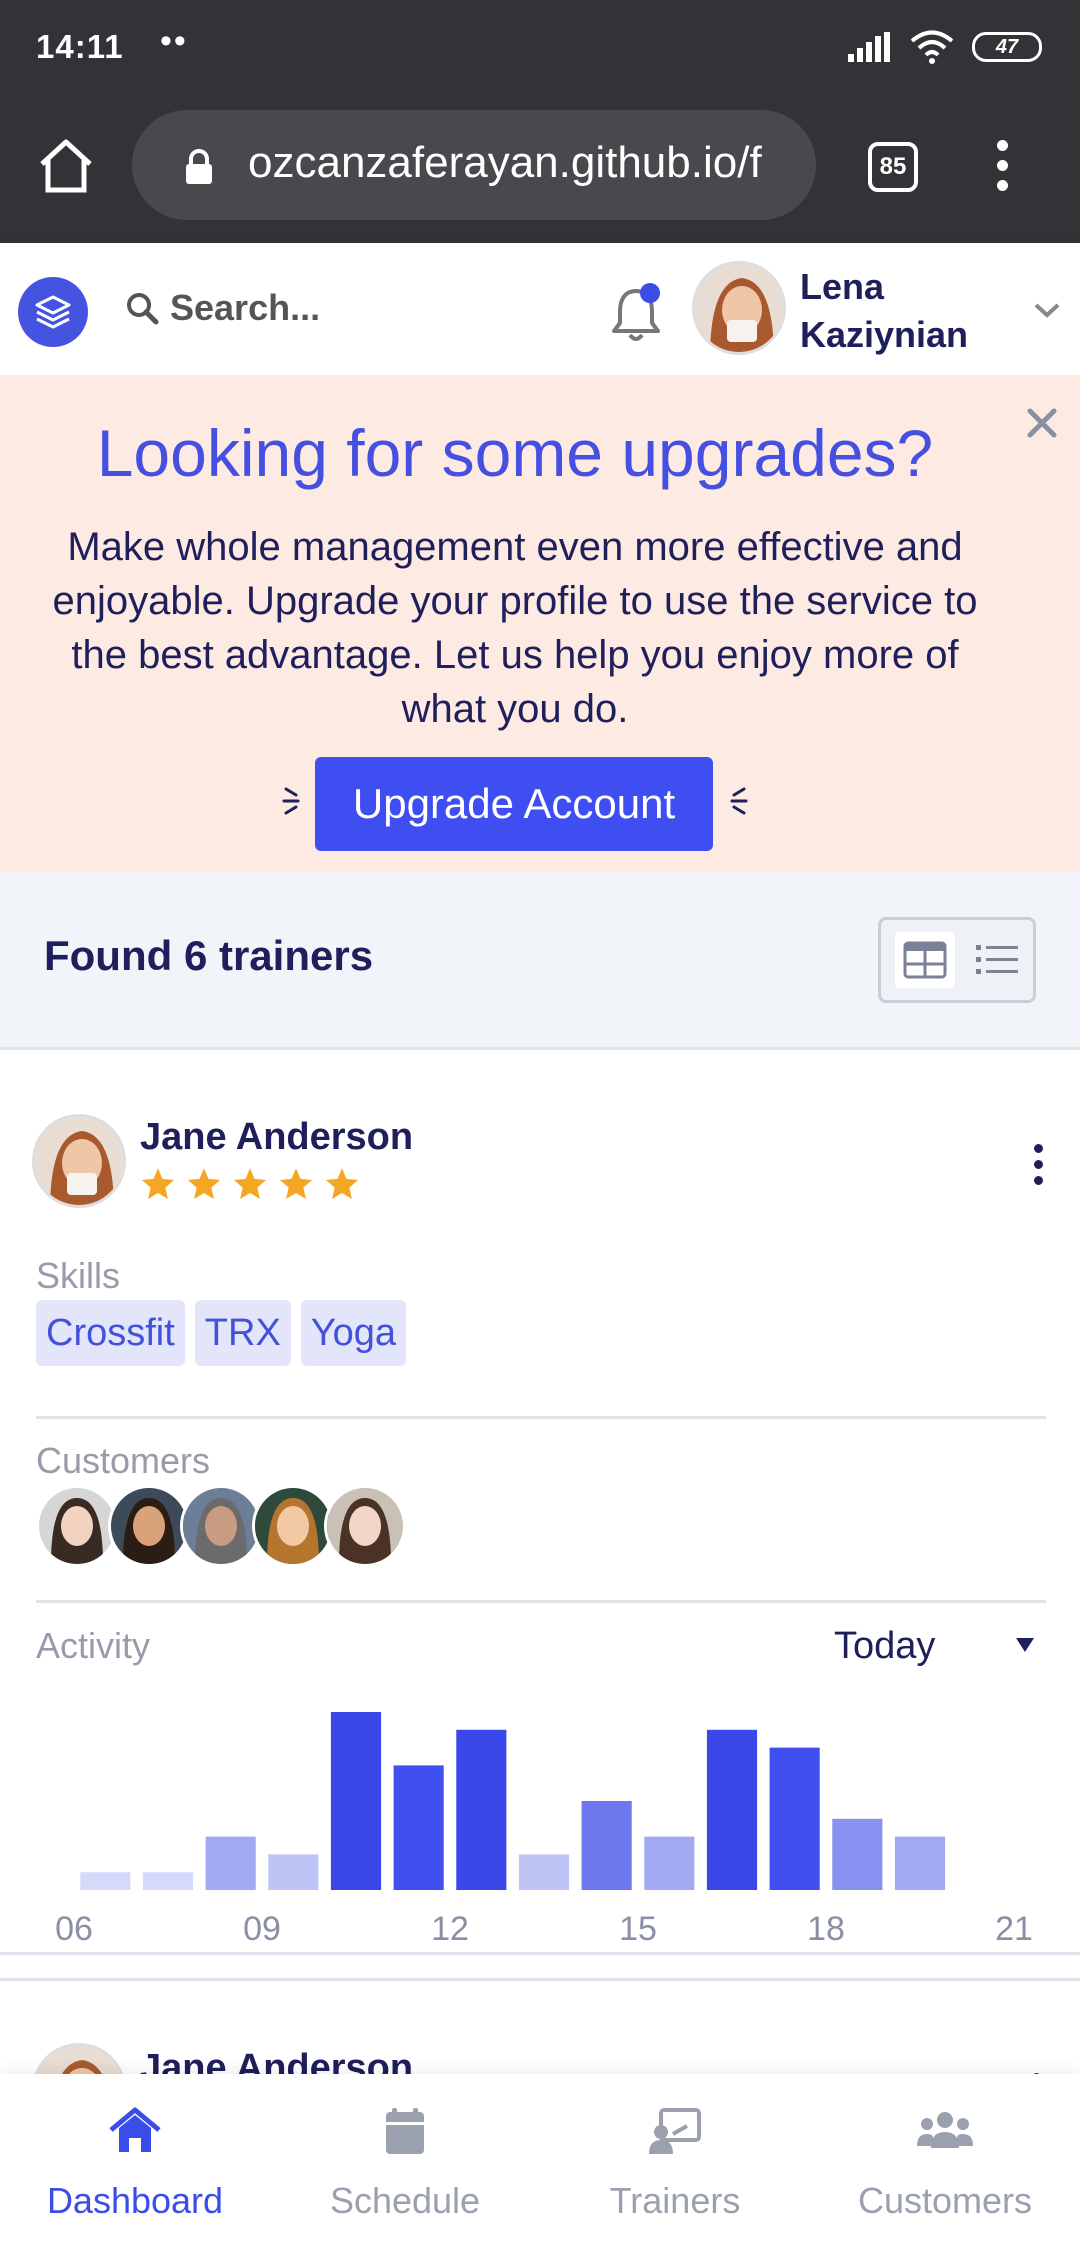  Describe the element at coordinates (945, 2200) in the screenshot. I see `nav-label: Customers` at that location.